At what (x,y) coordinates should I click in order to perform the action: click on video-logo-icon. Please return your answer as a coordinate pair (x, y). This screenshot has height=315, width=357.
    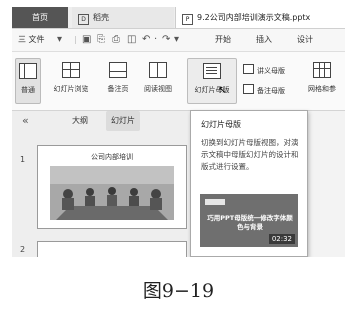
    Looking at the image, I should click on (215, 202).